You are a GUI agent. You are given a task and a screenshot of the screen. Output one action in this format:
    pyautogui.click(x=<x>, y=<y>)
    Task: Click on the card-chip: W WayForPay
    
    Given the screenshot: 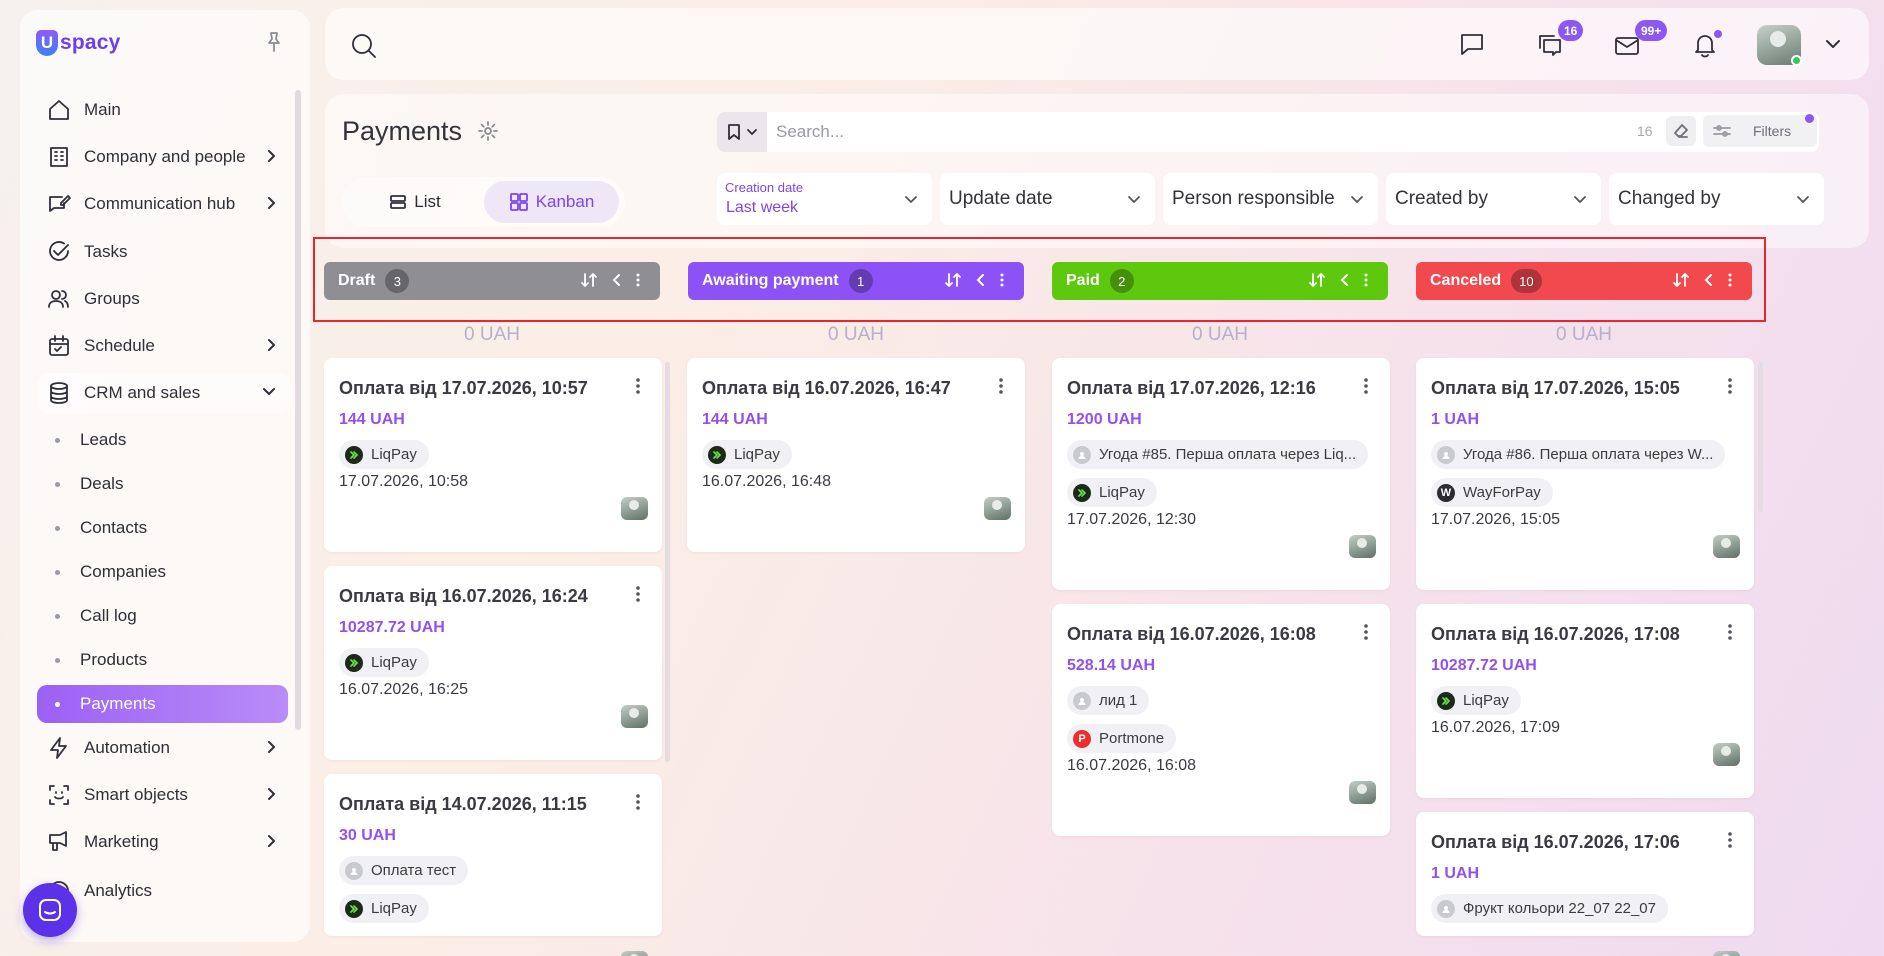 What is the action you would take?
    pyautogui.click(x=1492, y=492)
    